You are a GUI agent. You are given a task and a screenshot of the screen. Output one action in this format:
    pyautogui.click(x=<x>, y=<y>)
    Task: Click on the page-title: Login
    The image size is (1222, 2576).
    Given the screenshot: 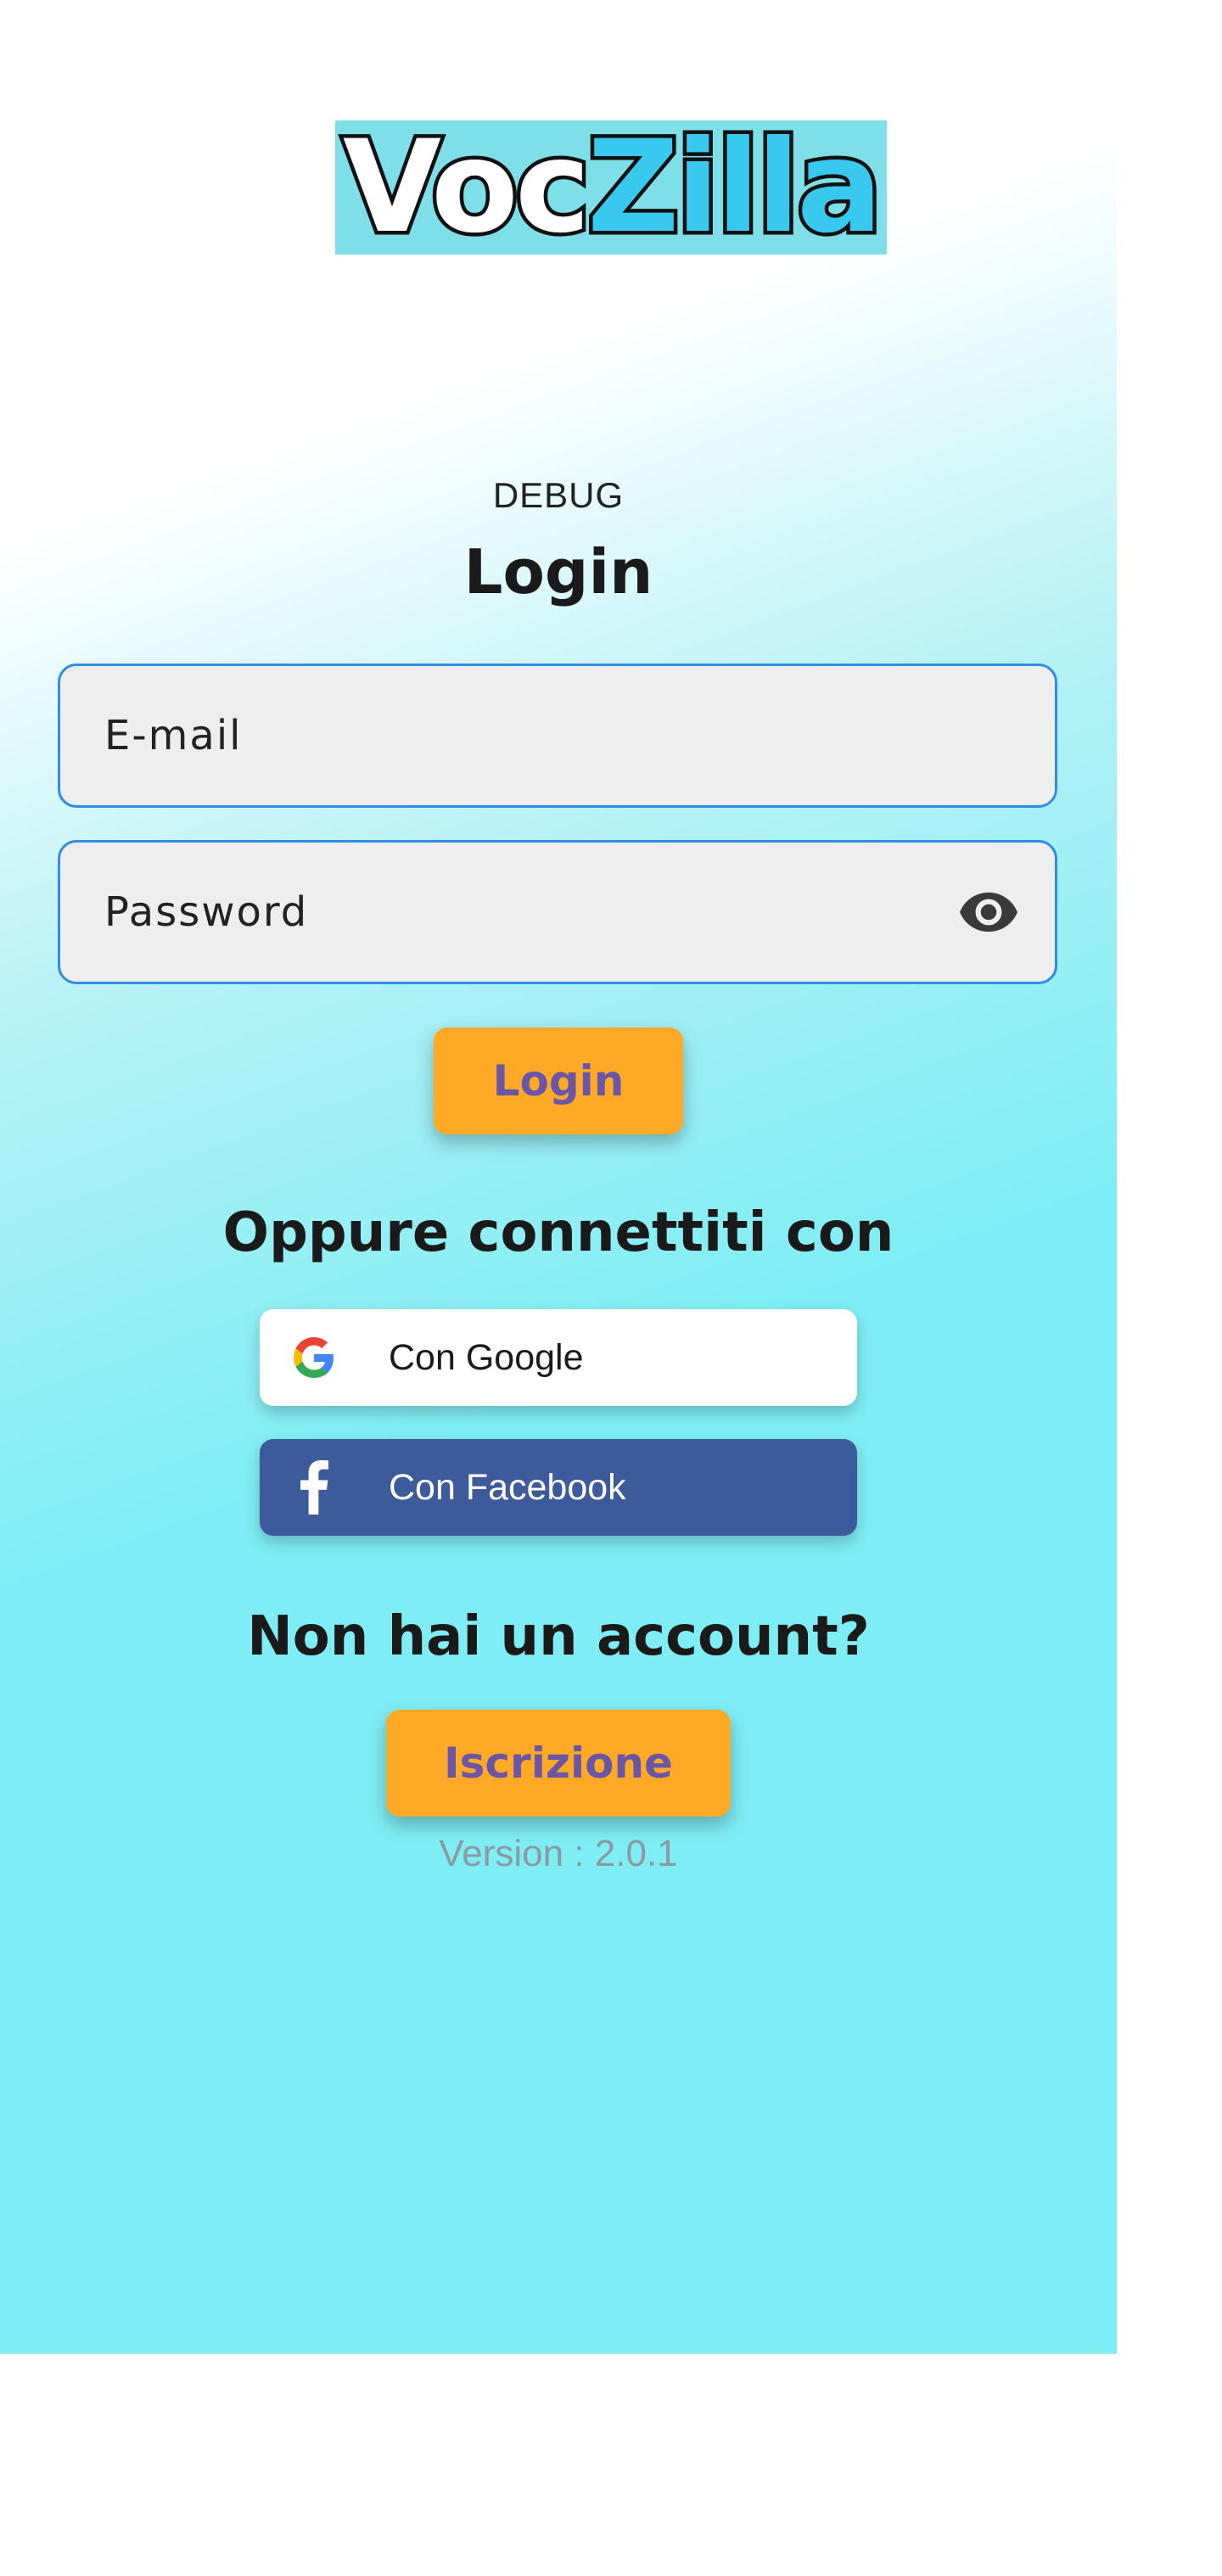 What is the action you would take?
    pyautogui.click(x=558, y=572)
    